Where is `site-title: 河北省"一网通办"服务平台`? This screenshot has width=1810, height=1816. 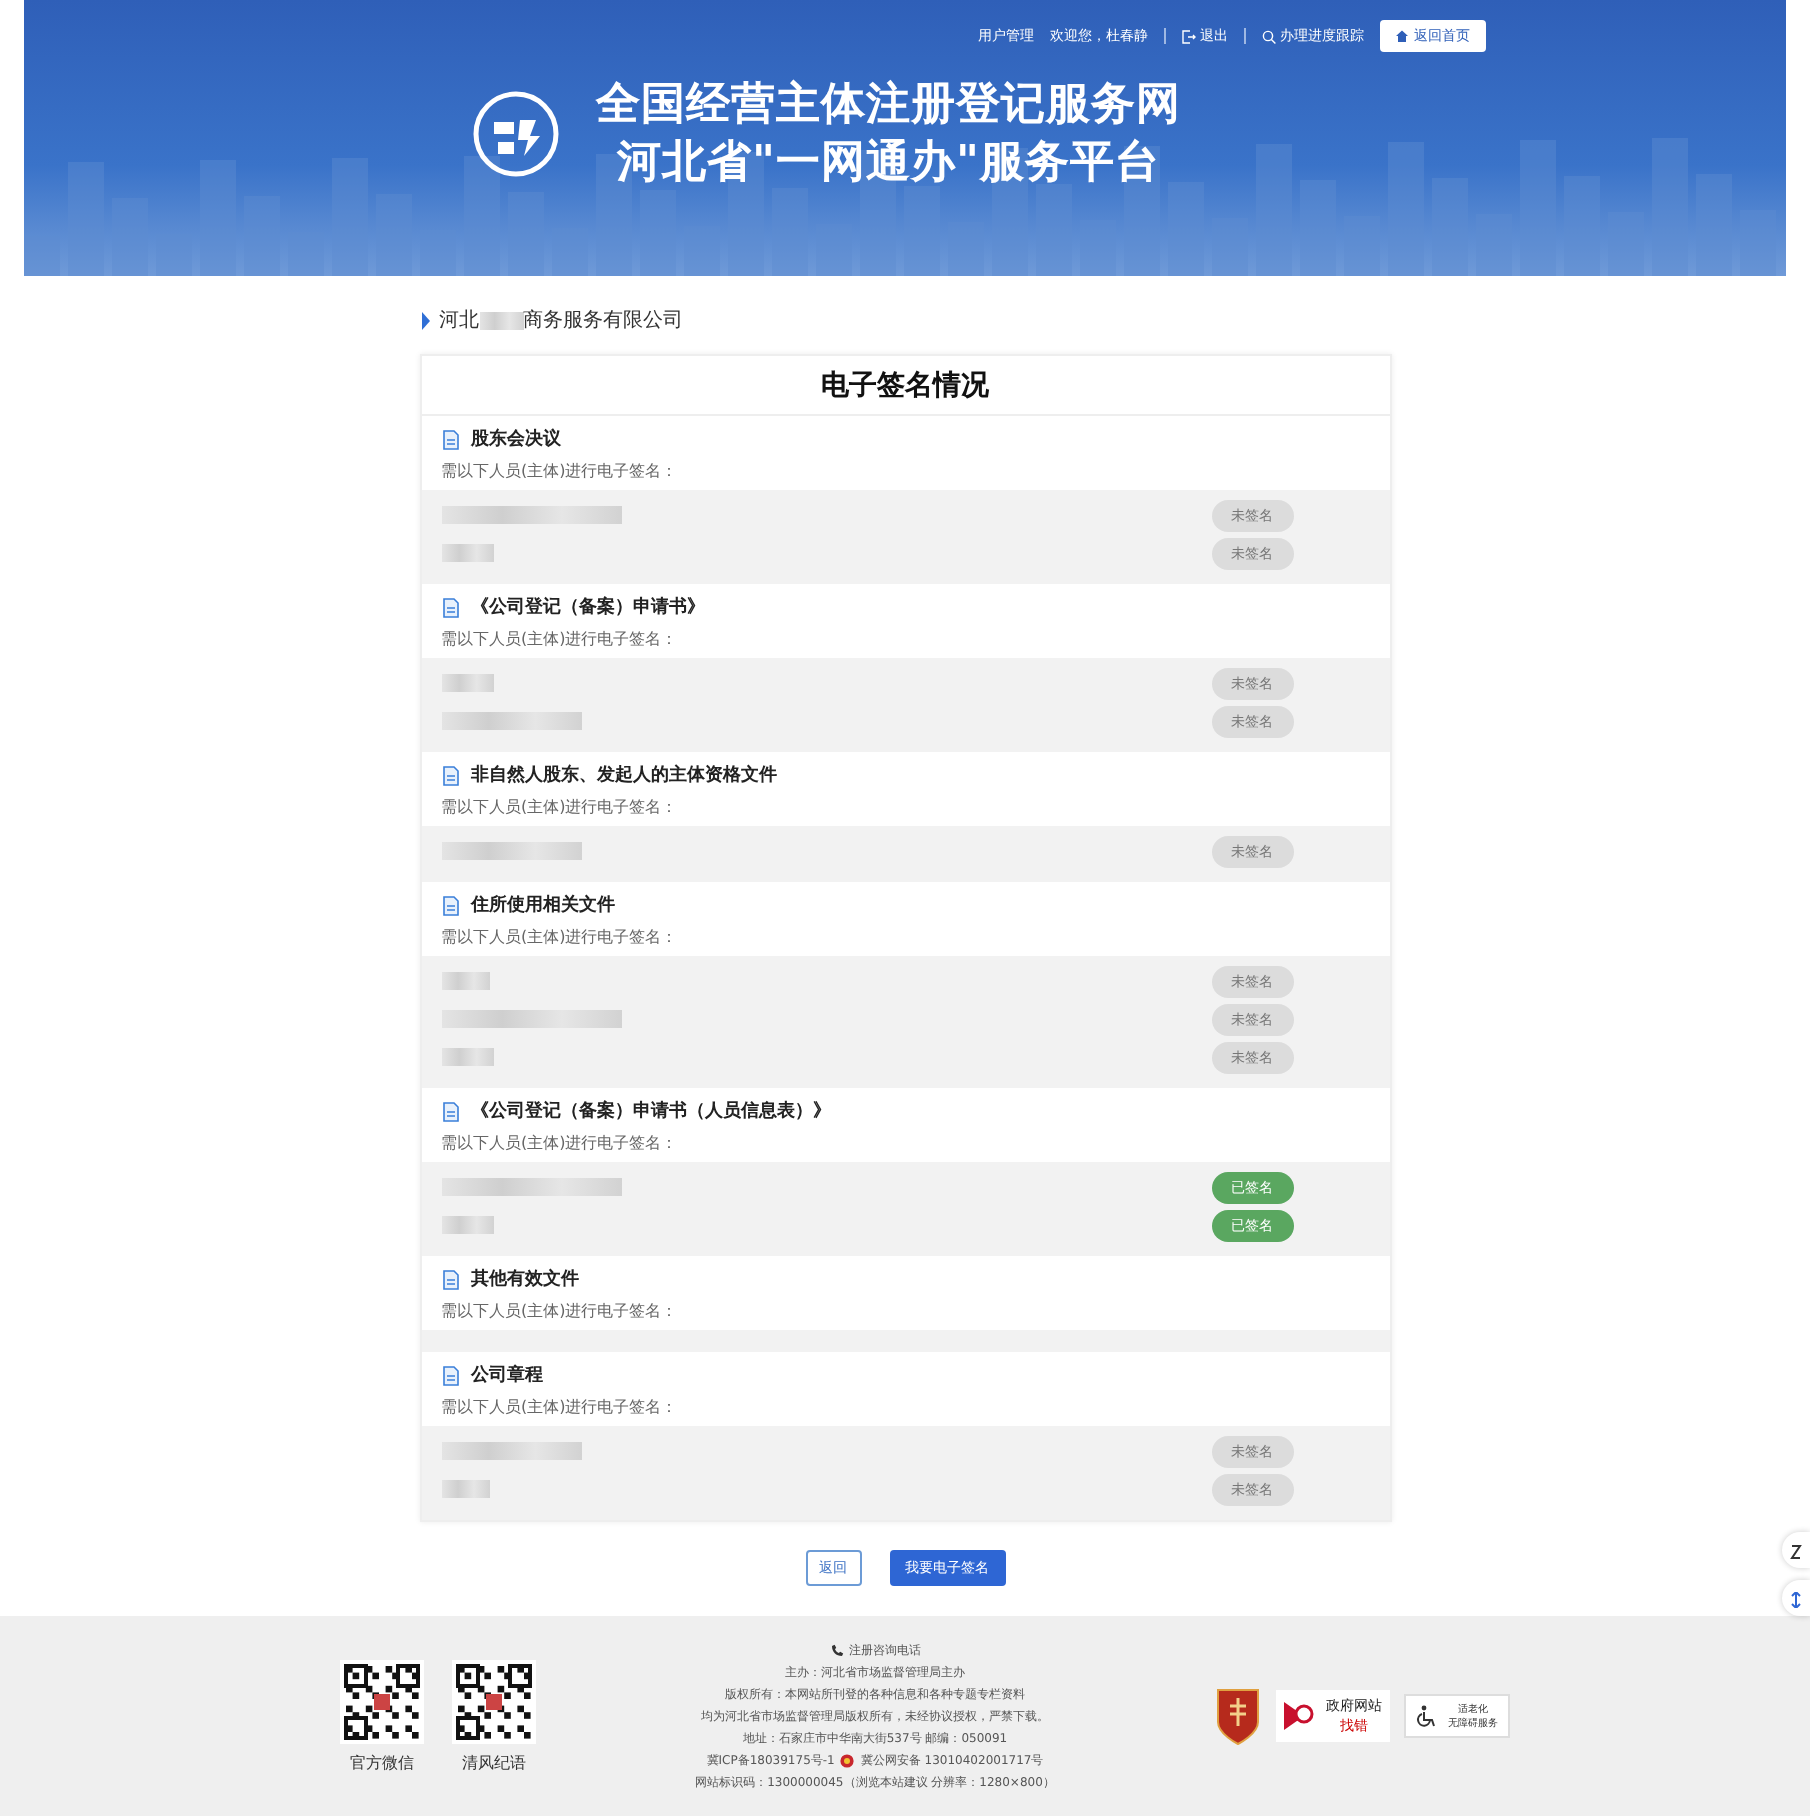
site-title: 河北省"一网通办"服务平台 is located at coordinates (888, 164).